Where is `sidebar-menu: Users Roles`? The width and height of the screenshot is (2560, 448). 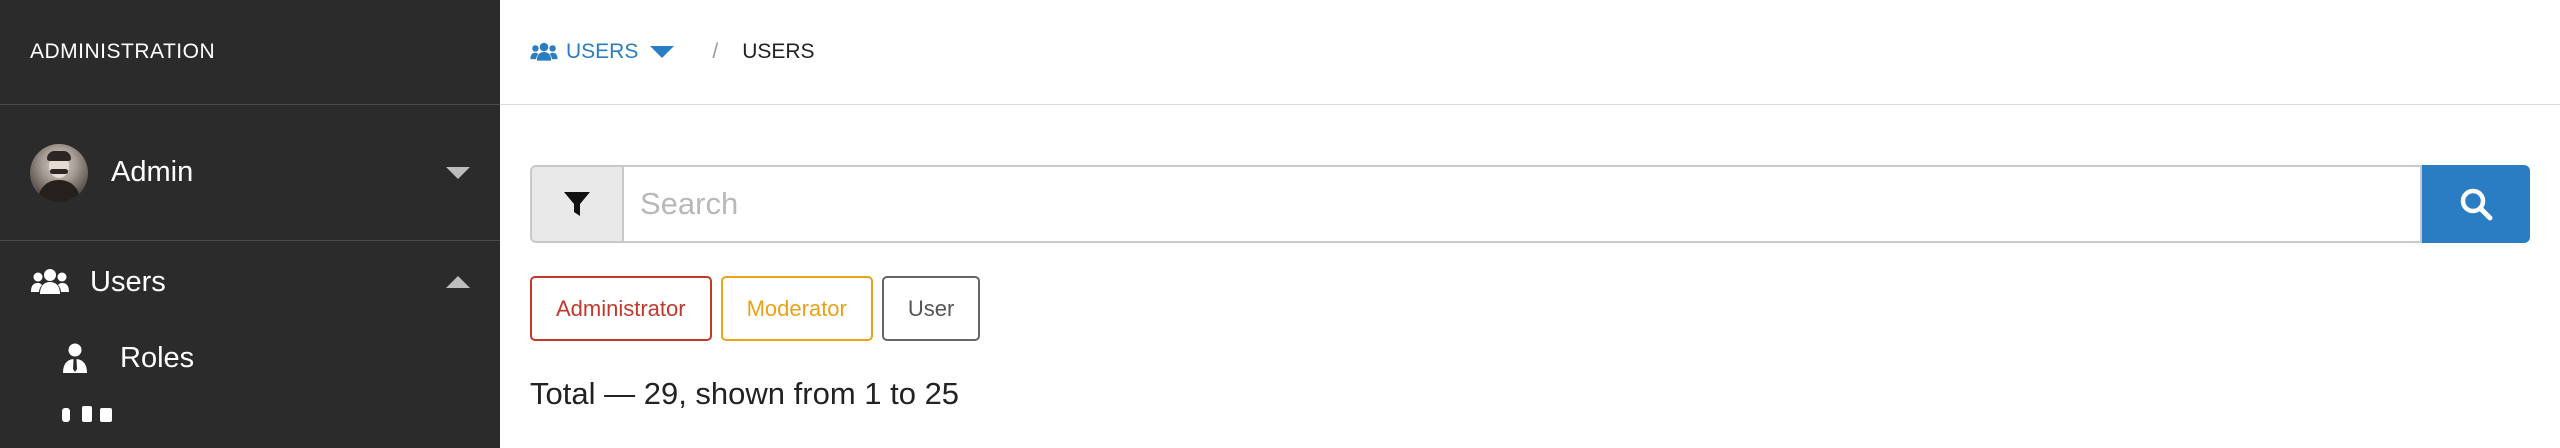
sidebar-menu: Users Roles is located at coordinates (250, 340).